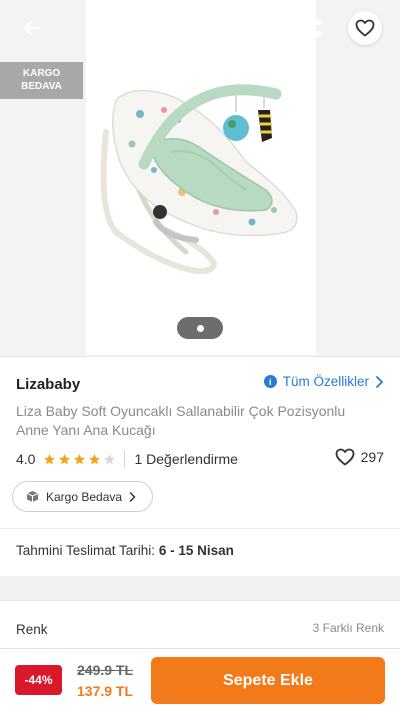 This screenshot has width=400, height=711. I want to click on package-icon, so click(32, 496).